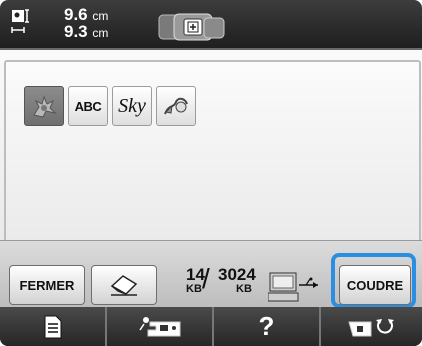 The width and height of the screenshot is (422, 346). I want to click on tab-settings, so click(371, 326).